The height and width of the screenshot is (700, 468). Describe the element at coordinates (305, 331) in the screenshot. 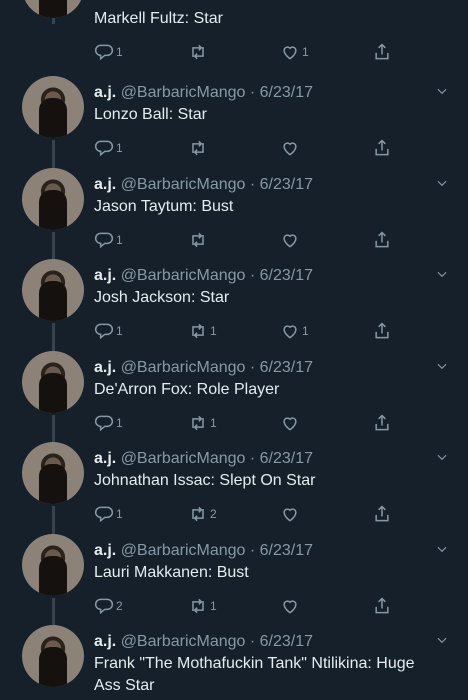

I see `like-count: 1` at that location.